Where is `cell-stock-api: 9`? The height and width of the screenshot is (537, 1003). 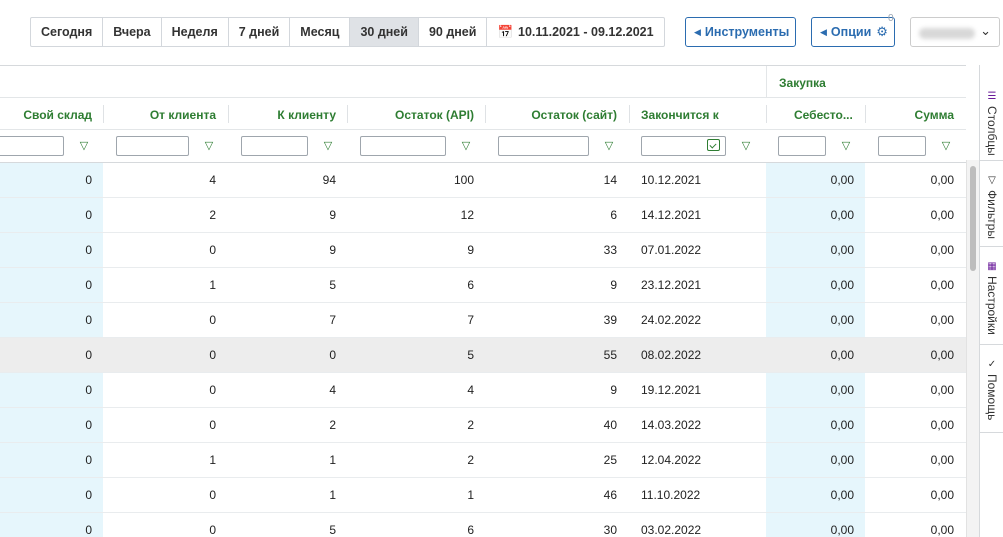
cell-stock-api: 9 is located at coordinates (470, 250).